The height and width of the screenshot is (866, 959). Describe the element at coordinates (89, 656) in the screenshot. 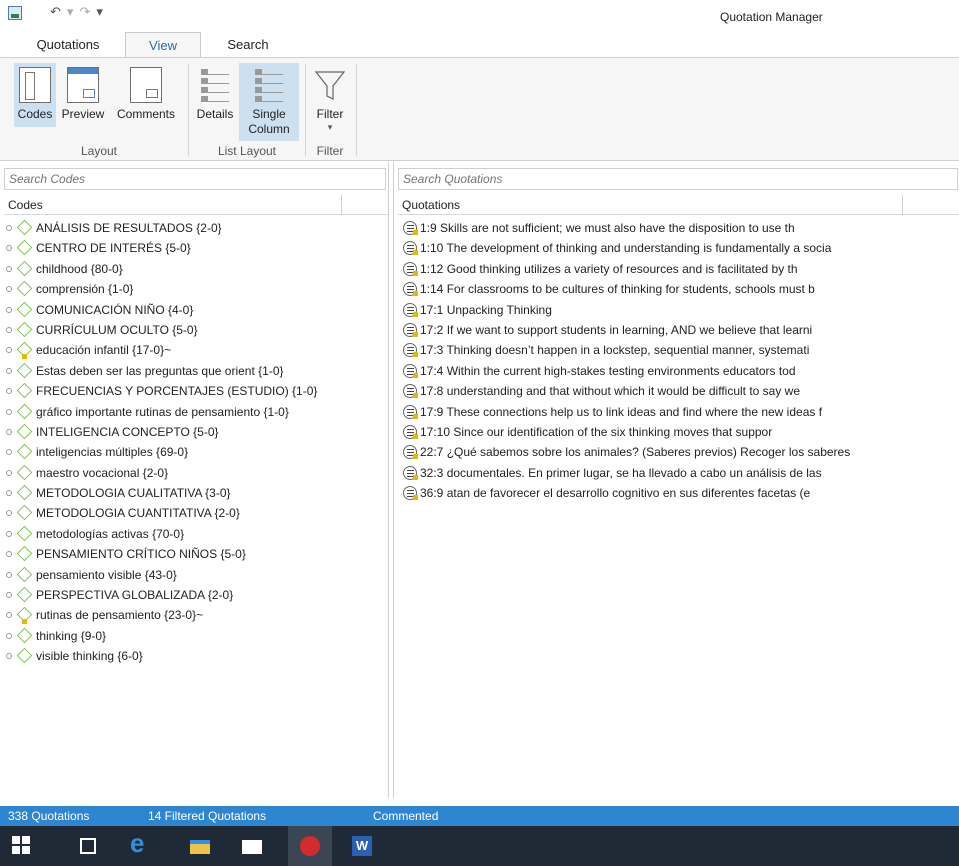

I see `code-label: visible thinking {6-0}` at that location.